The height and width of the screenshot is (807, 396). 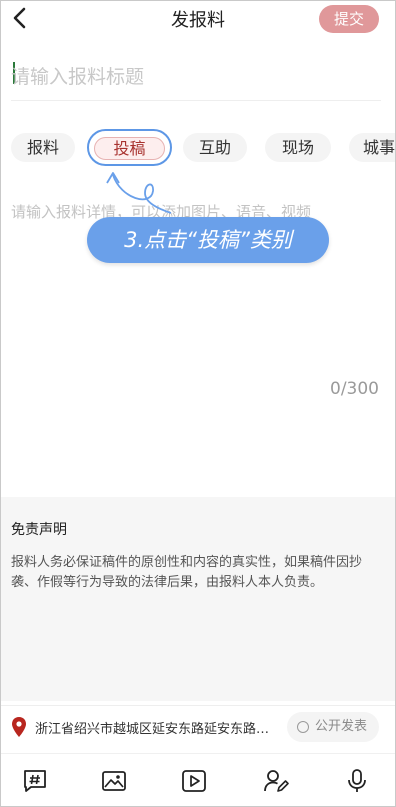 I want to click on user-edit-icon, so click(x=276, y=781).